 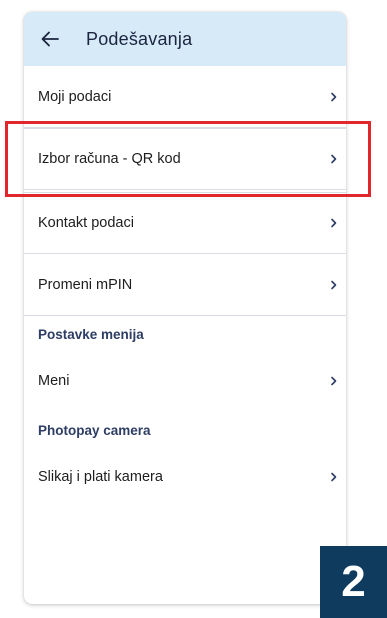 What do you see at coordinates (185, 285) in the screenshot?
I see `menu-item-promeni-mpin: Promeni mPIN` at bounding box center [185, 285].